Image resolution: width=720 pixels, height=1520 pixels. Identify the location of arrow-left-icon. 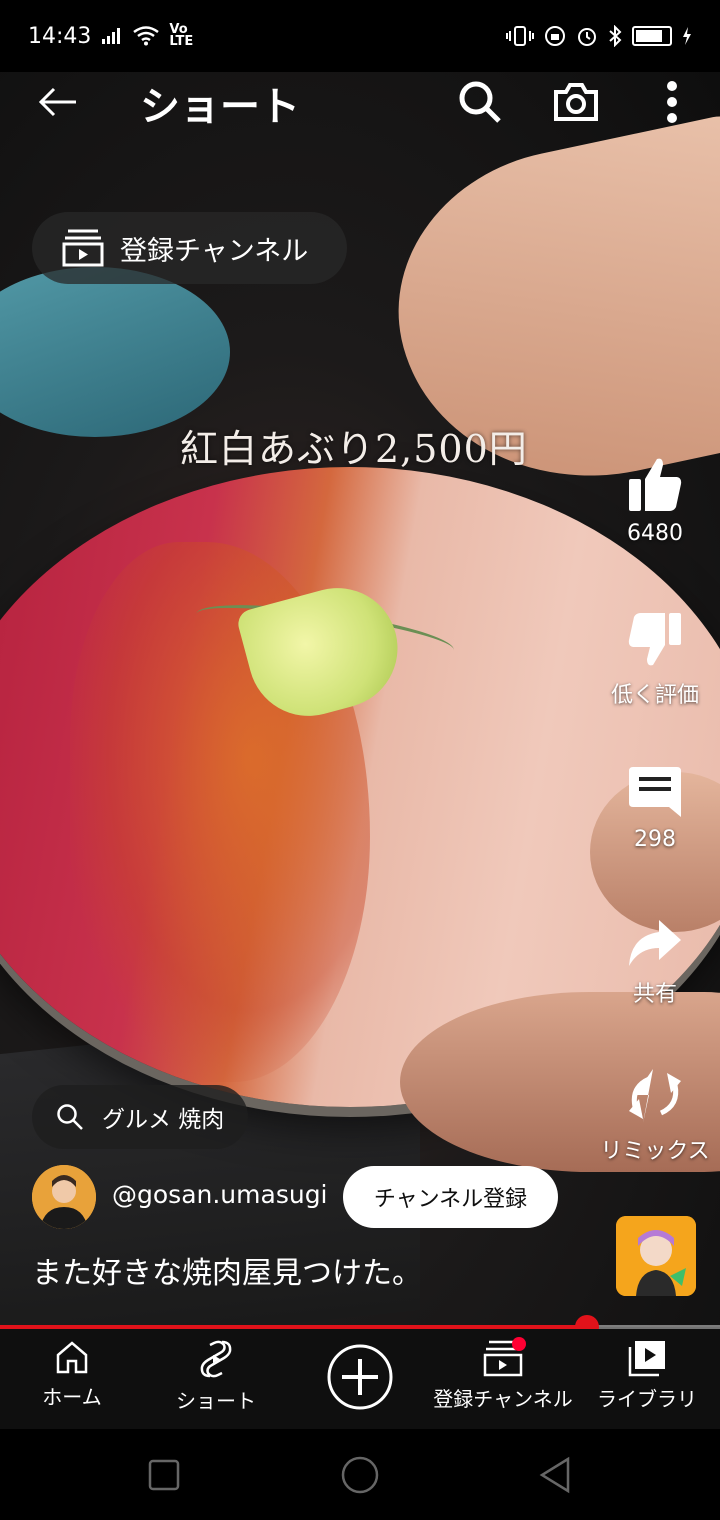
(57, 102).